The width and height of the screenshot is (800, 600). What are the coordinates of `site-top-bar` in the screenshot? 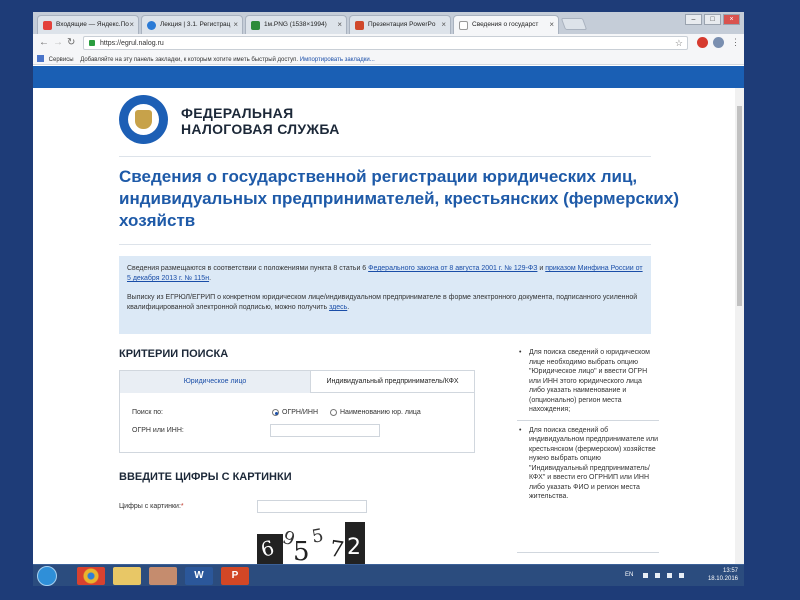 It's located at (388, 77).